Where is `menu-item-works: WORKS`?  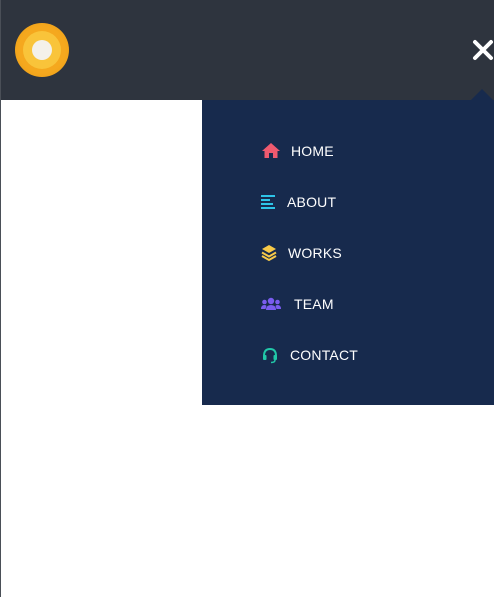
menu-item-works: WORKS is located at coordinates (301, 253).